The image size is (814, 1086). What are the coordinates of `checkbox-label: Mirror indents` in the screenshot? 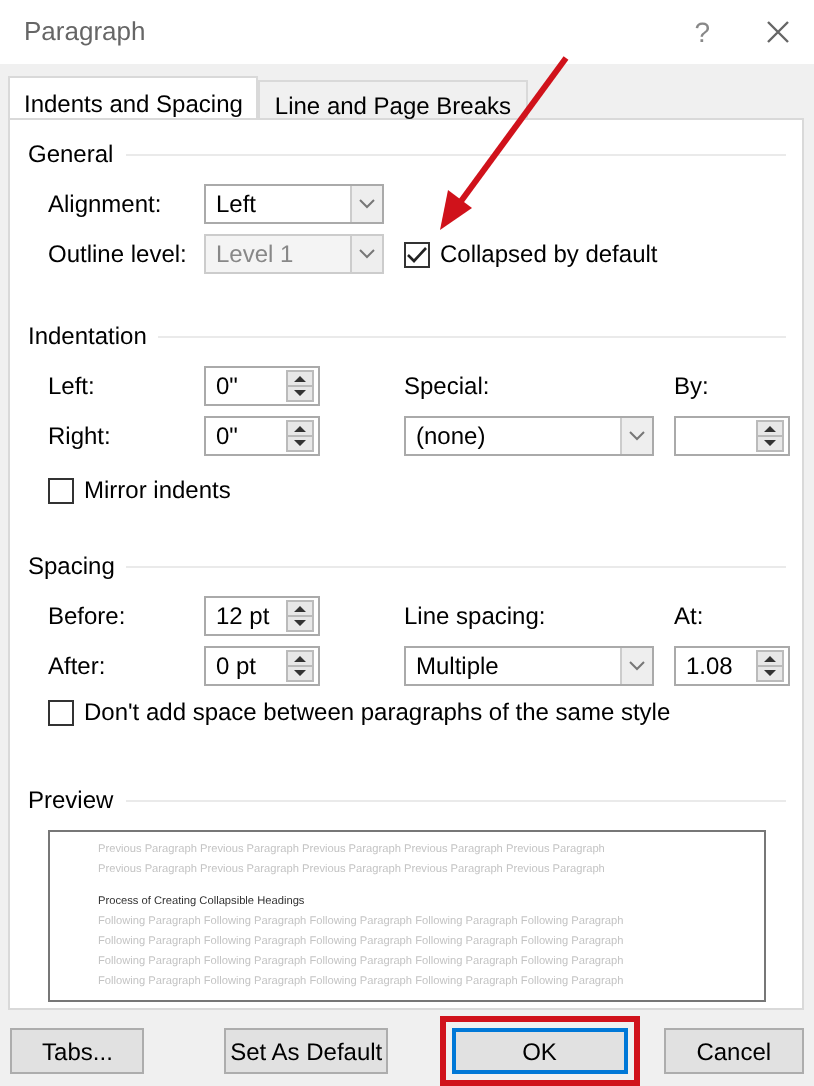 It's located at (157, 491).